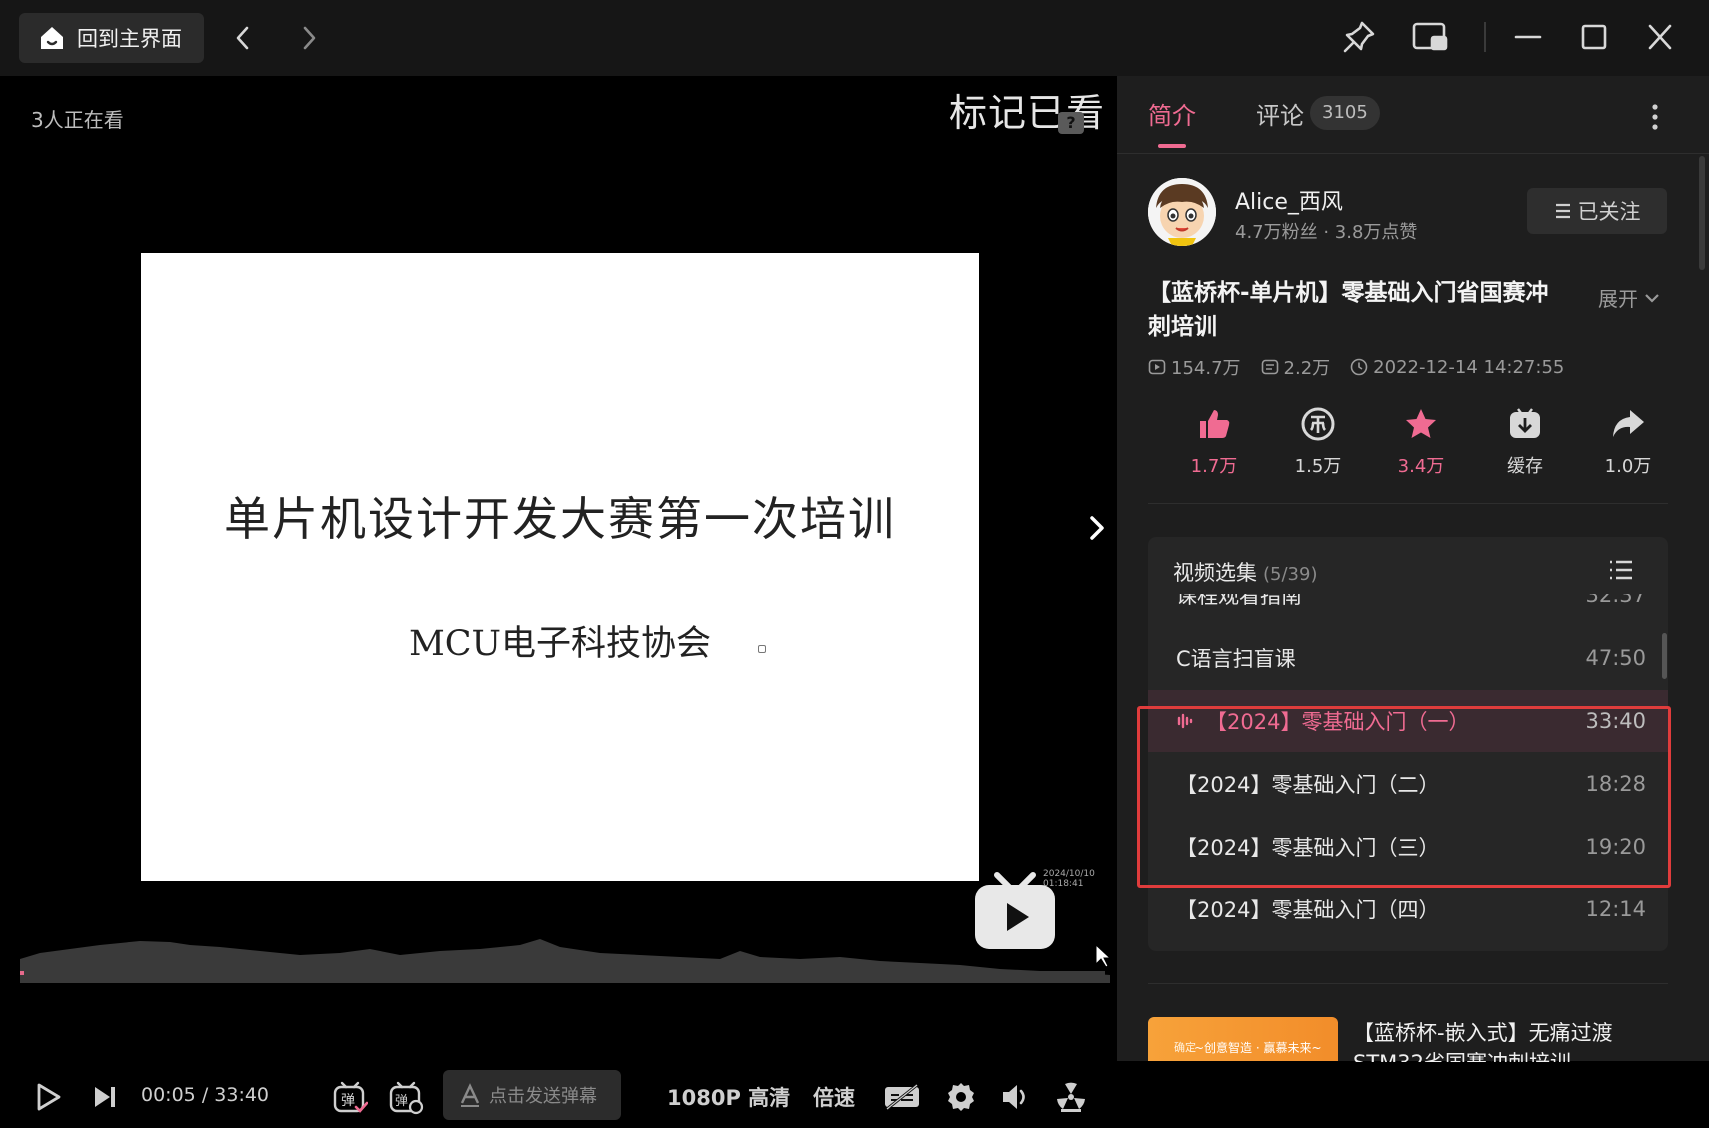 The width and height of the screenshot is (1709, 1128). Describe the element at coordinates (902, 1097) in the screenshot. I see `subtitle-button` at that location.